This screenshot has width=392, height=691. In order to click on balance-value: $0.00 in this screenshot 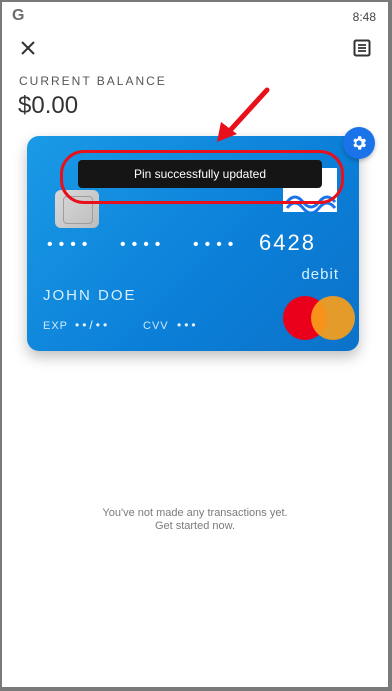, I will do `click(48, 105)`.